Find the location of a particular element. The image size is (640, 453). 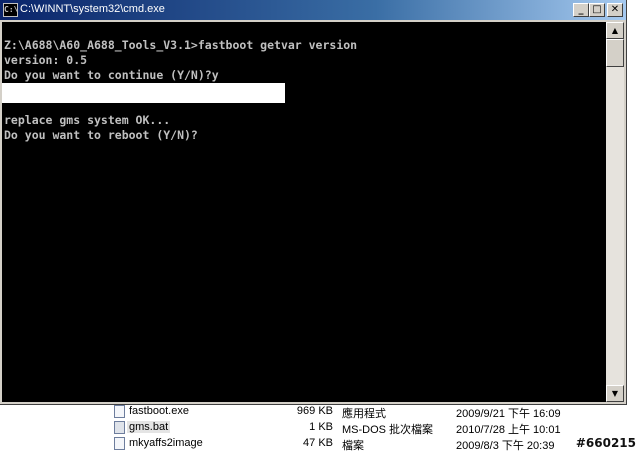

generic-file-icon is located at coordinates (119, 443).